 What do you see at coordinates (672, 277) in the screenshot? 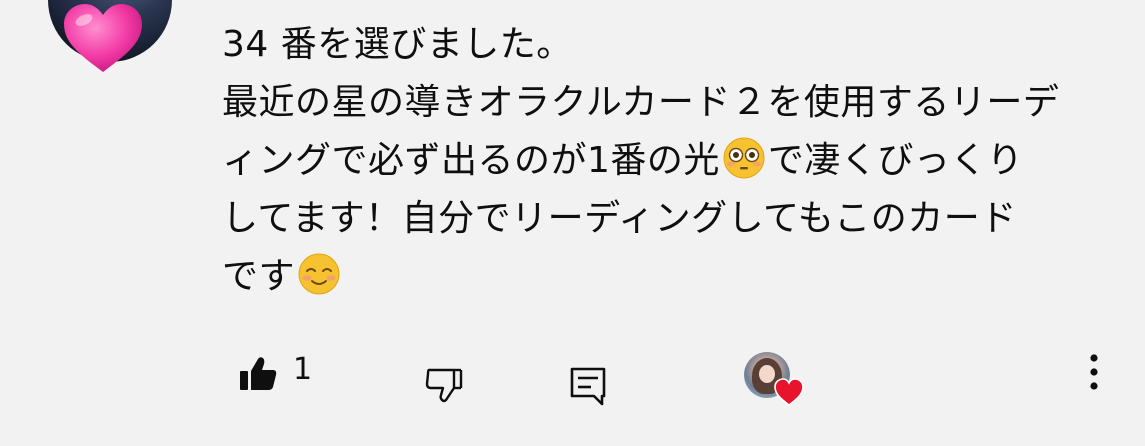
I see `comment-line-5: です` at bounding box center [672, 277].